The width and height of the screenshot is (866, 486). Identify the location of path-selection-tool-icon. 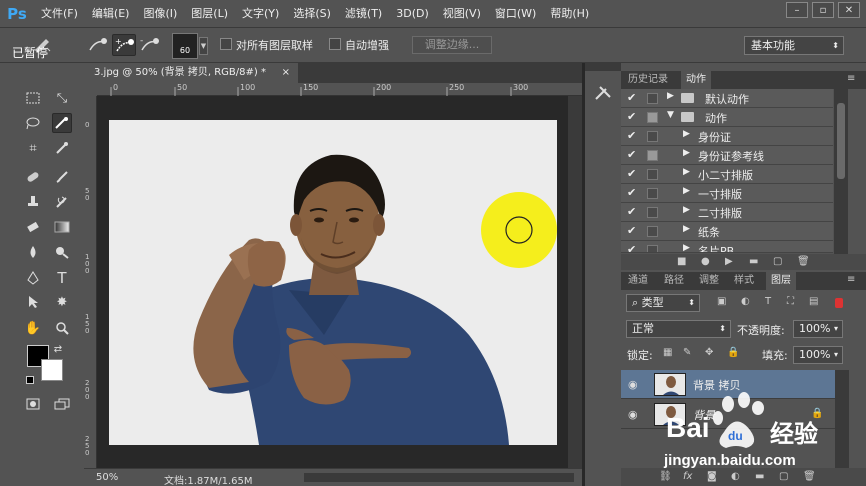
(33, 302).